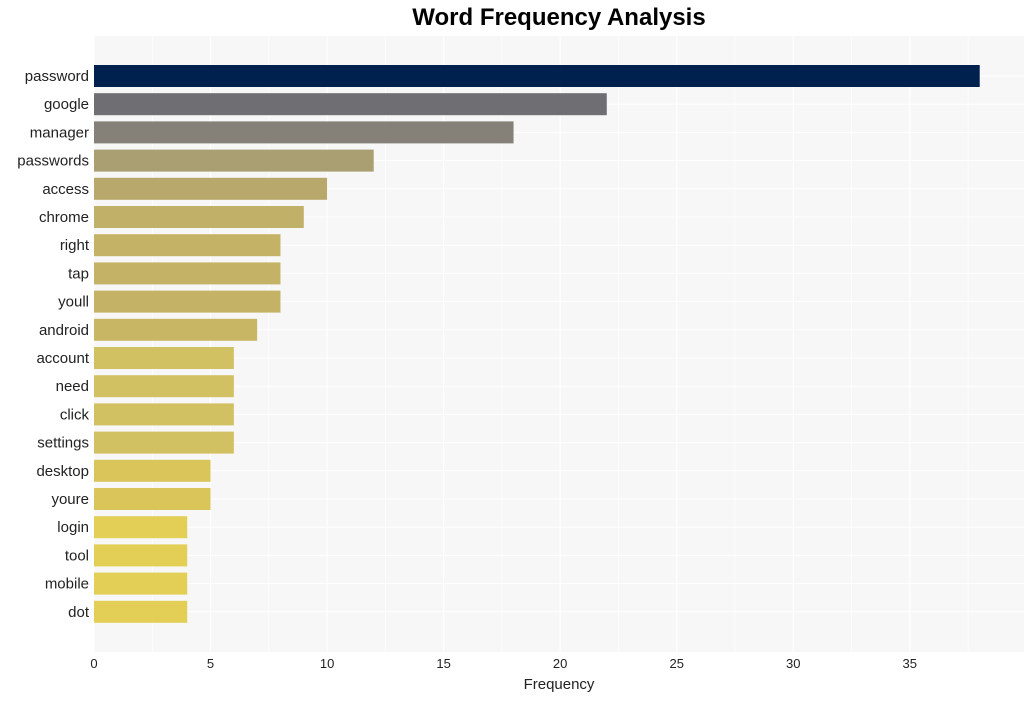  What do you see at coordinates (70, 499) in the screenshot?
I see `category-label: youre` at bounding box center [70, 499].